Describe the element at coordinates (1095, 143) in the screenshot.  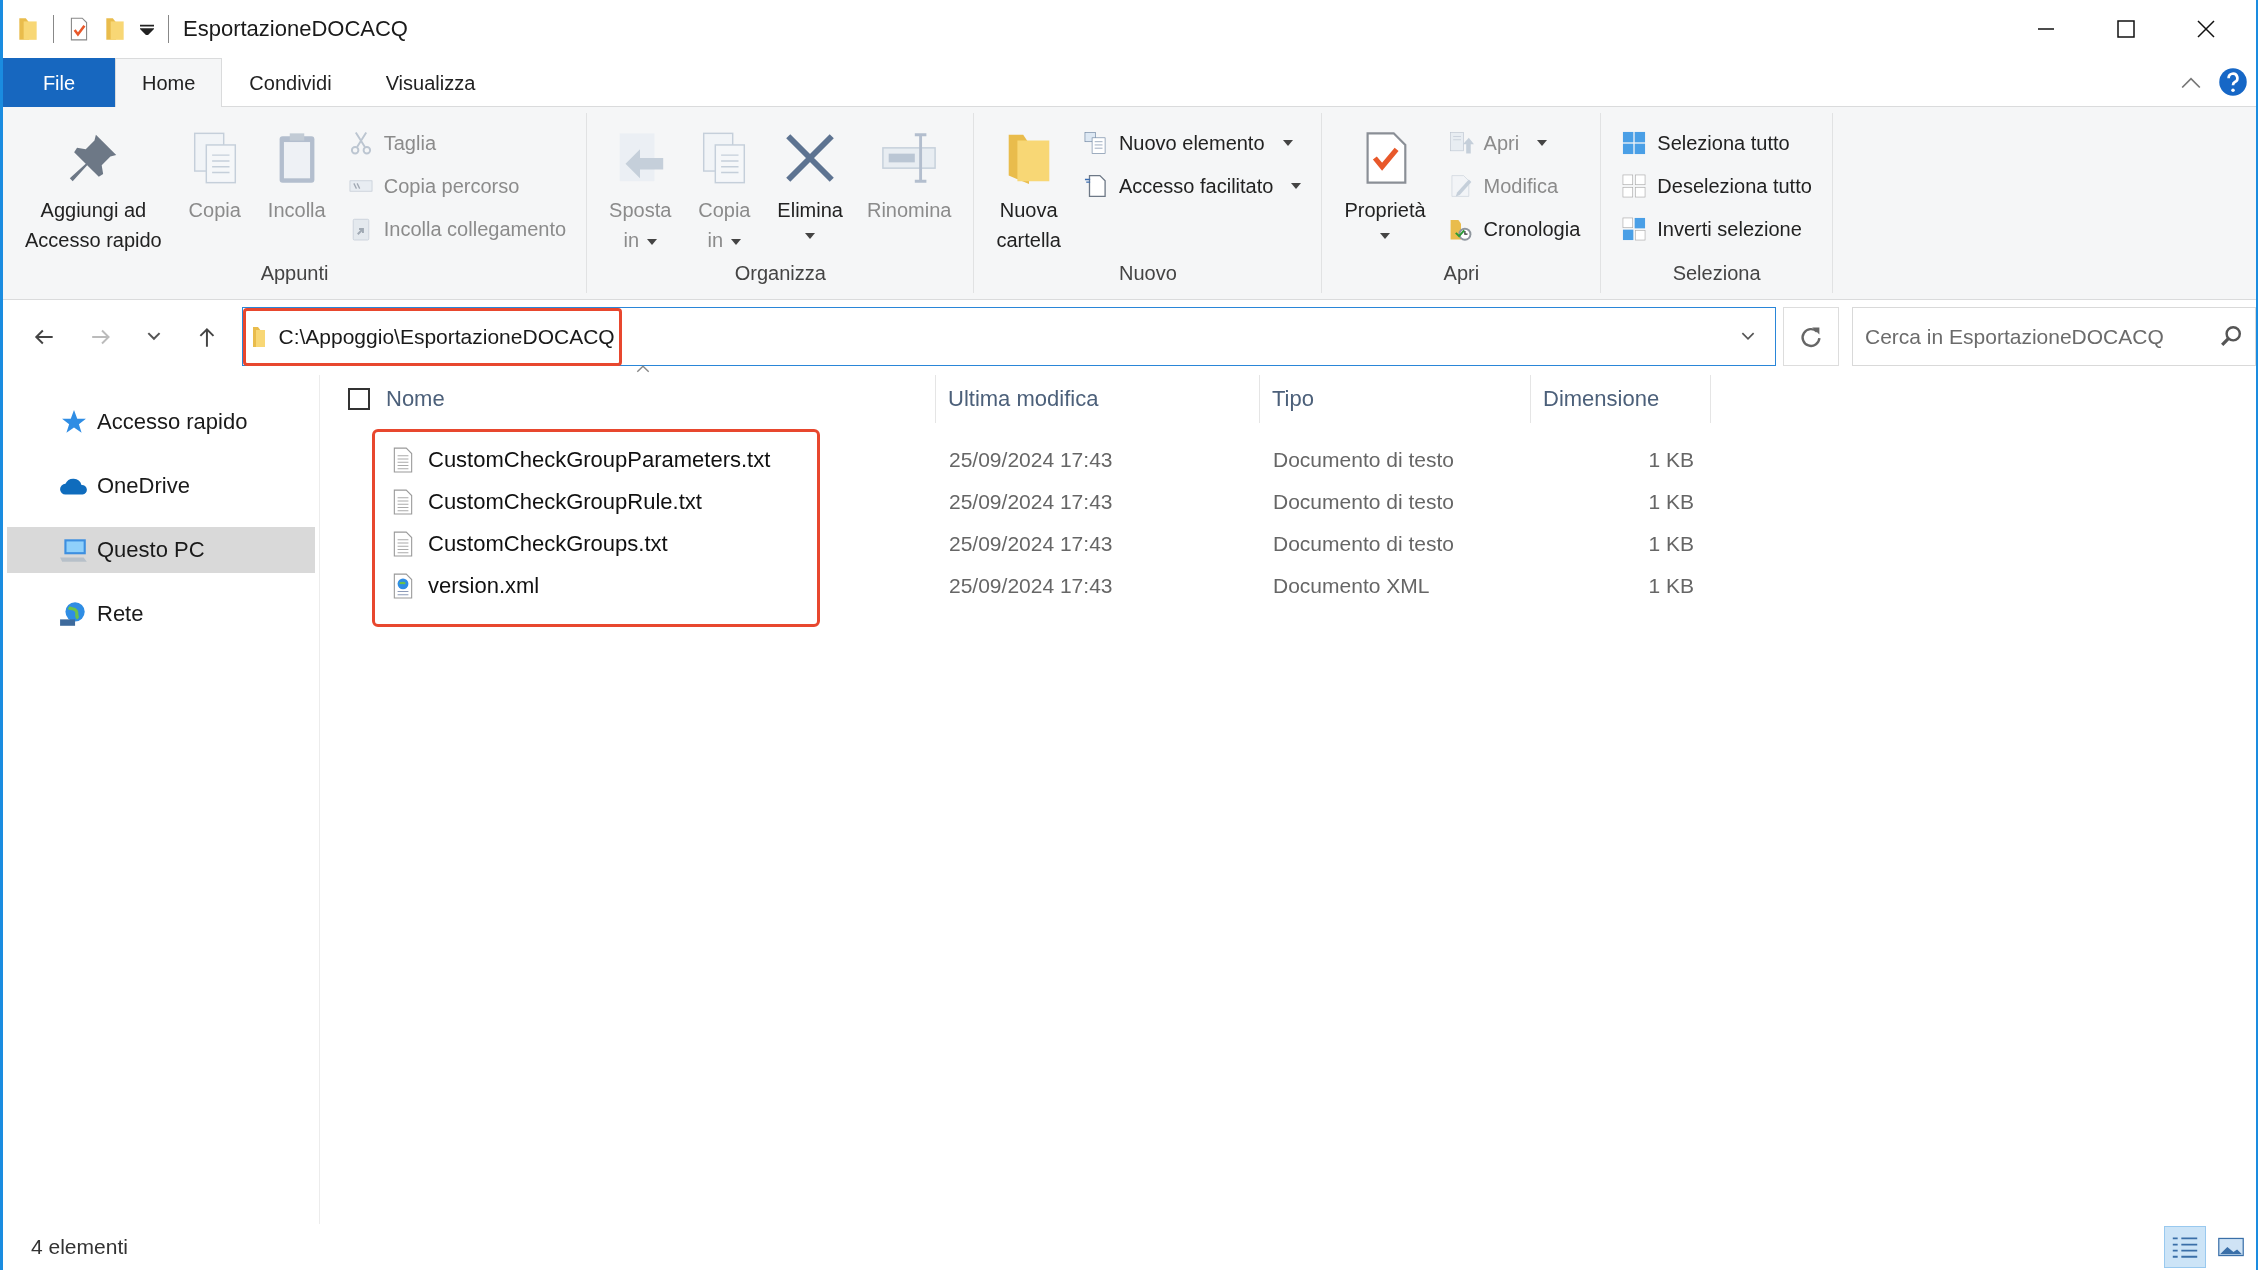
I see `new-item-icon` at that location.